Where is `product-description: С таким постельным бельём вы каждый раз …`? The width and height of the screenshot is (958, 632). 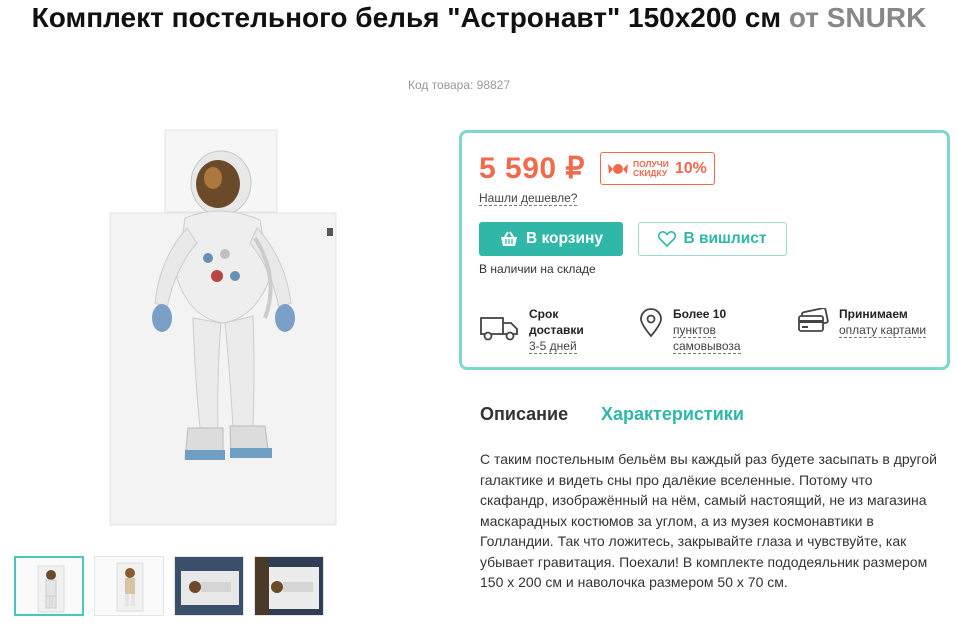
product-description: С таким постельным бельём вы каждый раз … is located at coordinates (708, 520).